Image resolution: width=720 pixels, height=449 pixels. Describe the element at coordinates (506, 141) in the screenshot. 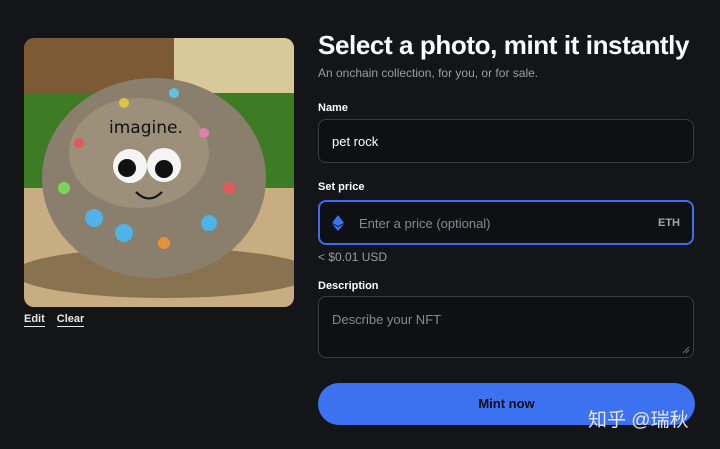

I see `name-input: pet rock` at that location.